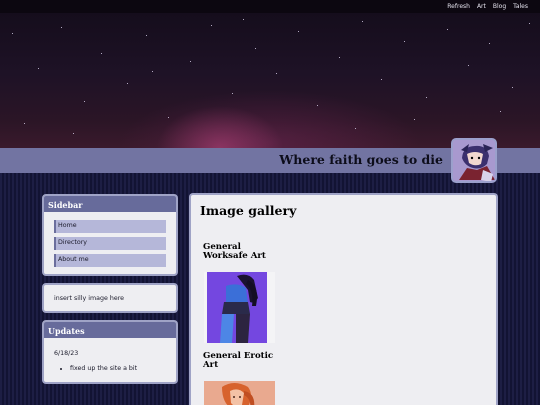 The image size is (540, 405). I want to click on sidebar-image-box: insert silly image here, so click(110, 298).